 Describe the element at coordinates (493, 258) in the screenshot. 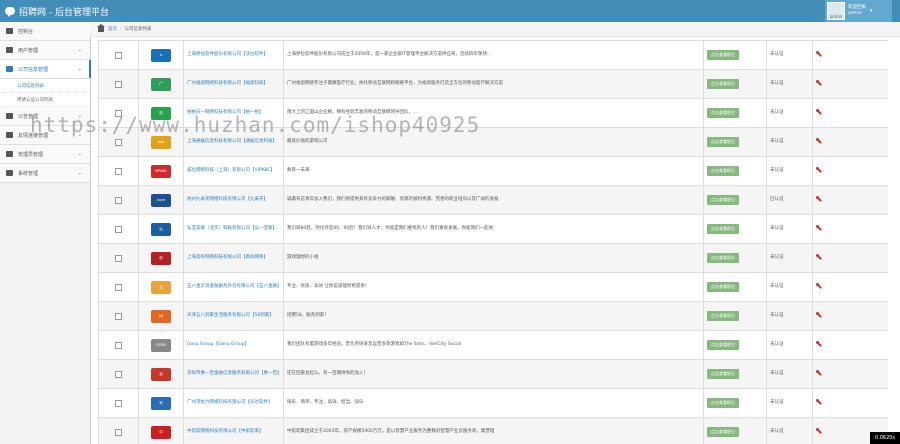

I see `table-row: 校 上海高校网络科技有限公司【高校网络】 游戏理想的小组 点击查看职位 未认证` at that location.